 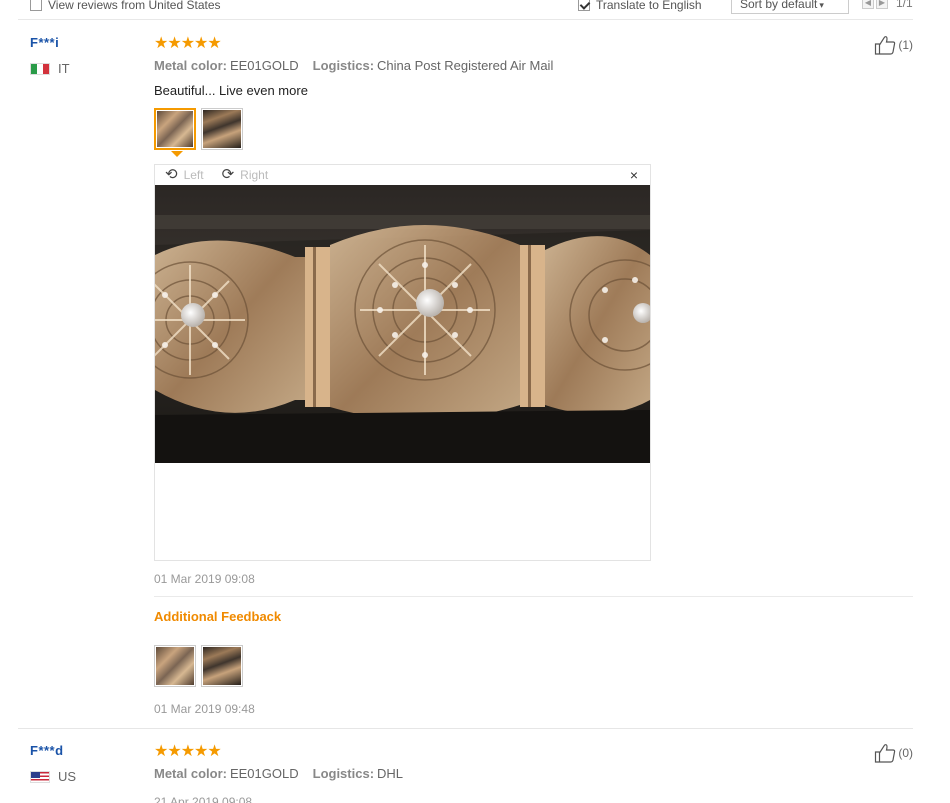 I want to click on prev-page-button: ◀, so click(x=868, y=4).